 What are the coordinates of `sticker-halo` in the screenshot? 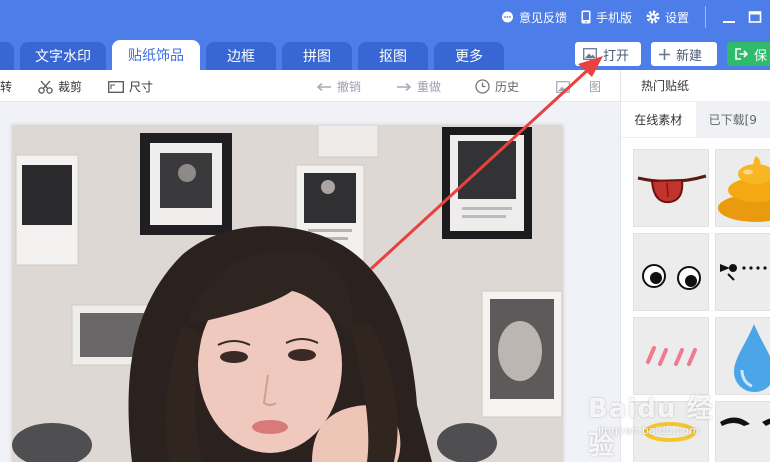 It's located at (671, 431).